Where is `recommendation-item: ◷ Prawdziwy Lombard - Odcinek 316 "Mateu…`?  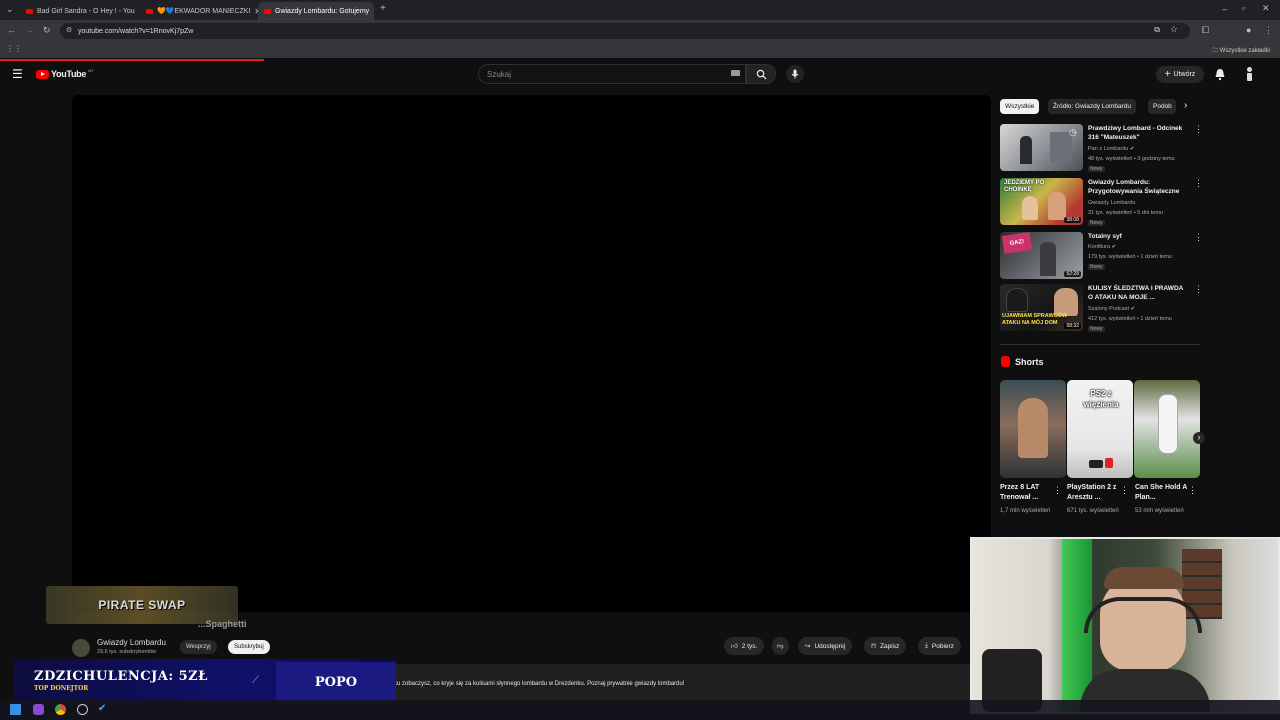 recommendation-item: ◷ Prawdziwy Lombard - Odcinek 316 "Mateu… is located at coordinates (1101, 149).